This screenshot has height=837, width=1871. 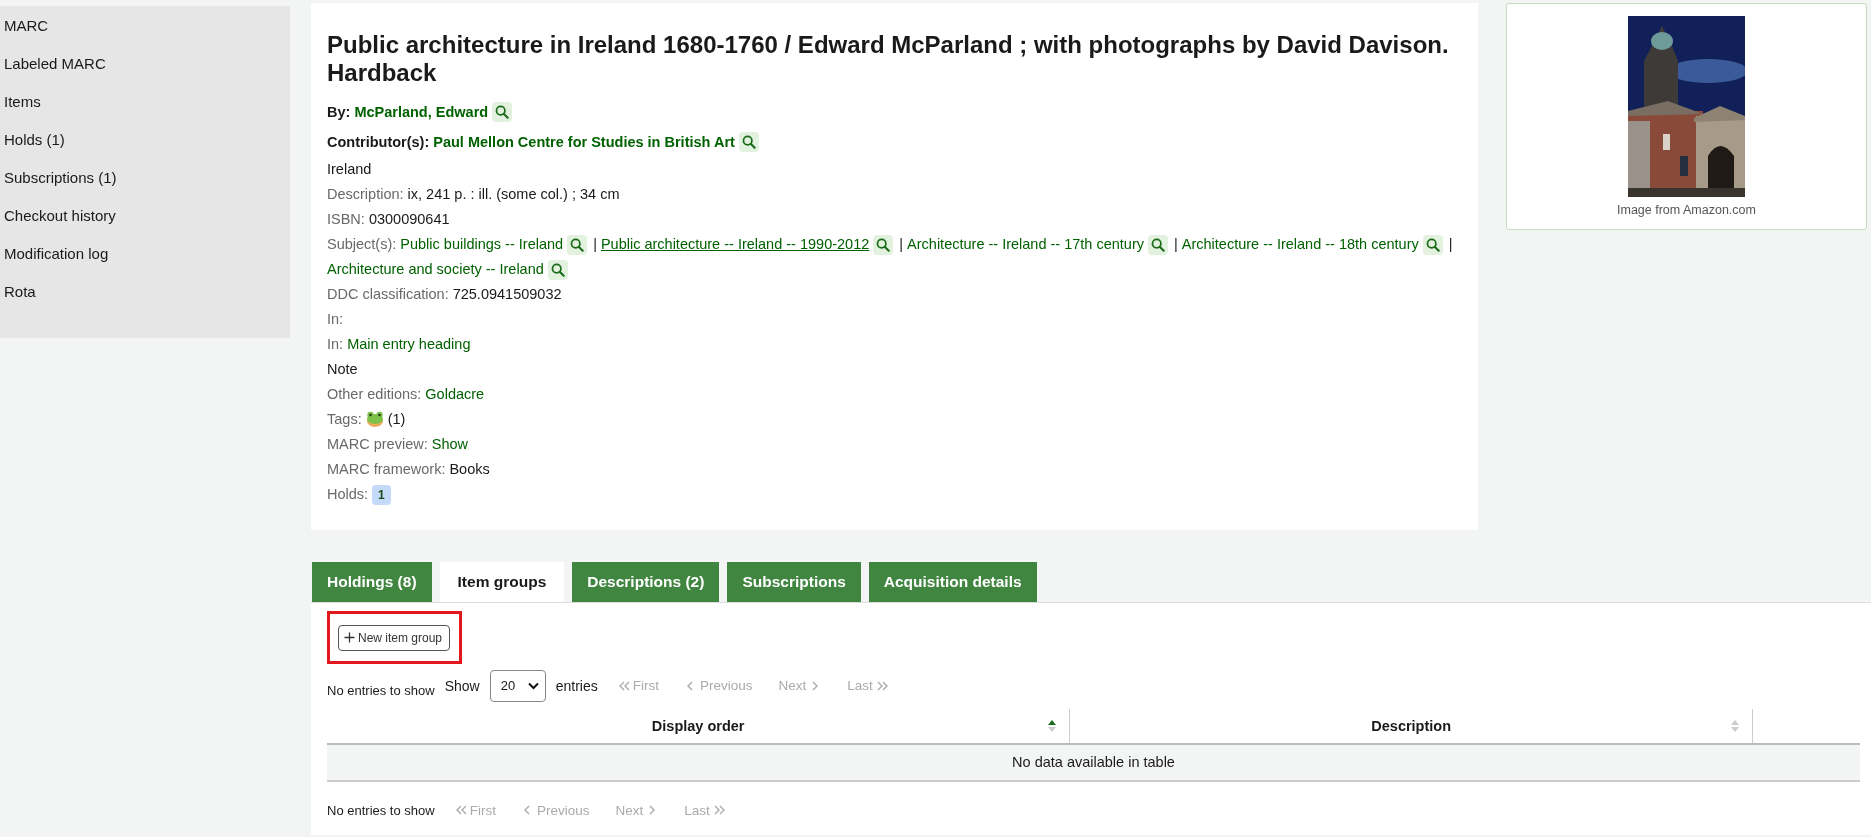 I want to click on field-label: Other editions:, so click(x=374, y=394).